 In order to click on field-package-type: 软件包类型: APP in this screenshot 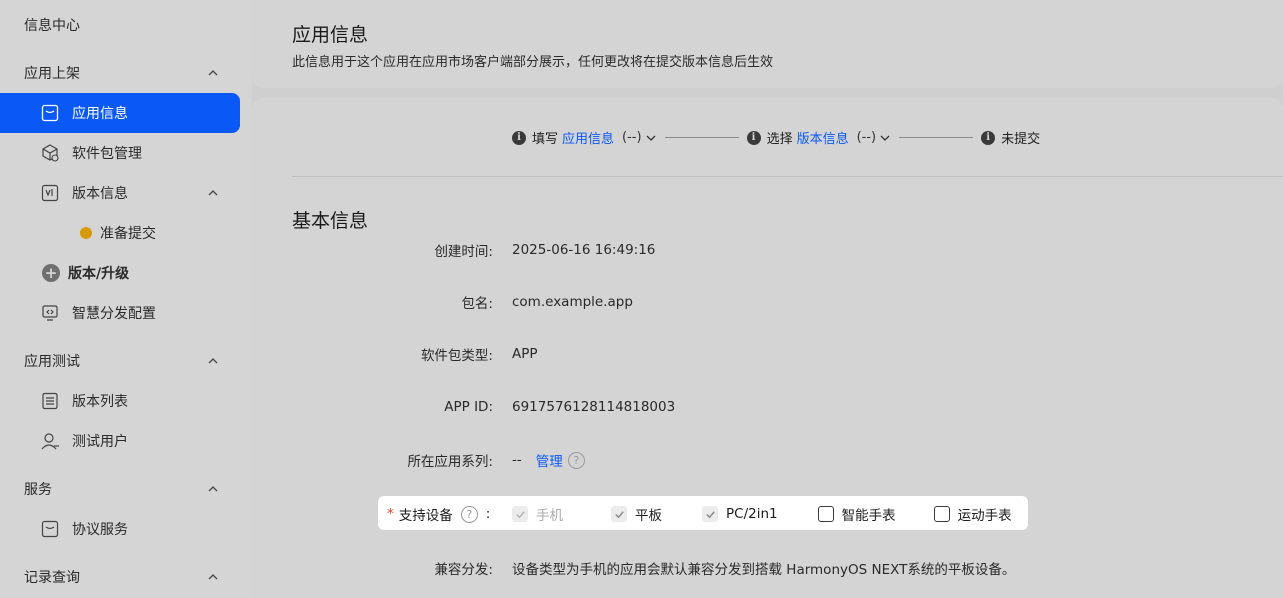, I will do `click(767, 354)`.